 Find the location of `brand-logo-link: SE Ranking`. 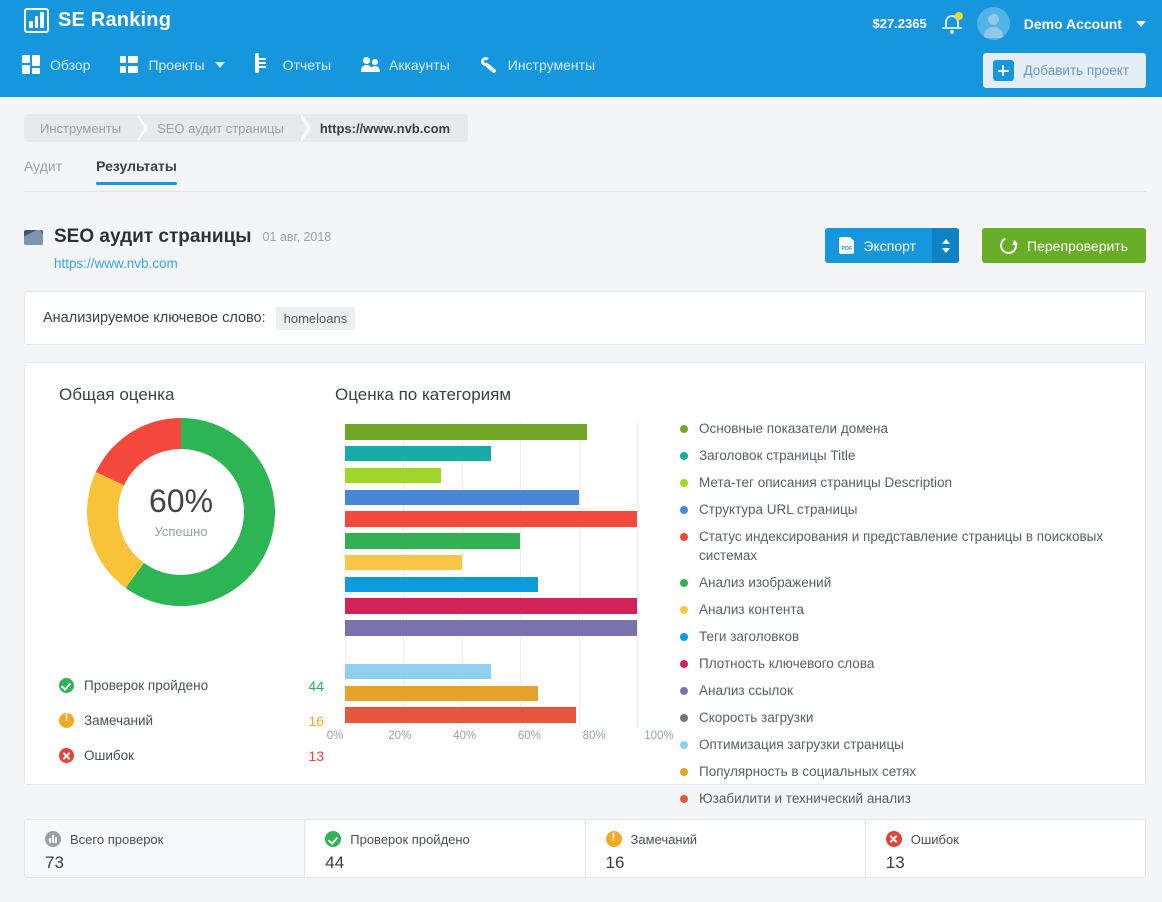

brand-logo-link: SE Ranking is located at coordinates (97, 20).